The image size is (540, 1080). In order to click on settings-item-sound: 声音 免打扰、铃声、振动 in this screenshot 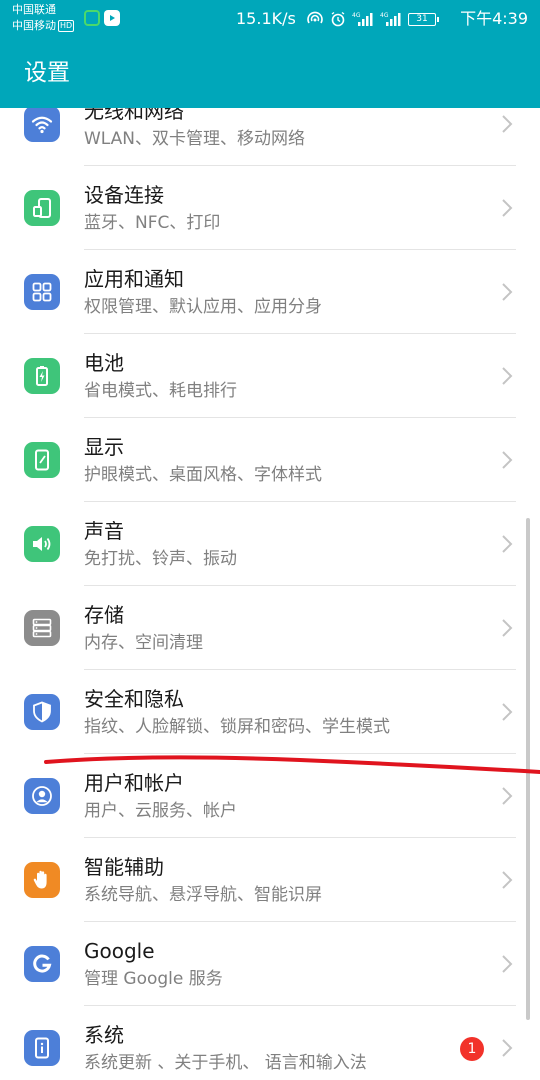, I will do `click(270, 544)`.